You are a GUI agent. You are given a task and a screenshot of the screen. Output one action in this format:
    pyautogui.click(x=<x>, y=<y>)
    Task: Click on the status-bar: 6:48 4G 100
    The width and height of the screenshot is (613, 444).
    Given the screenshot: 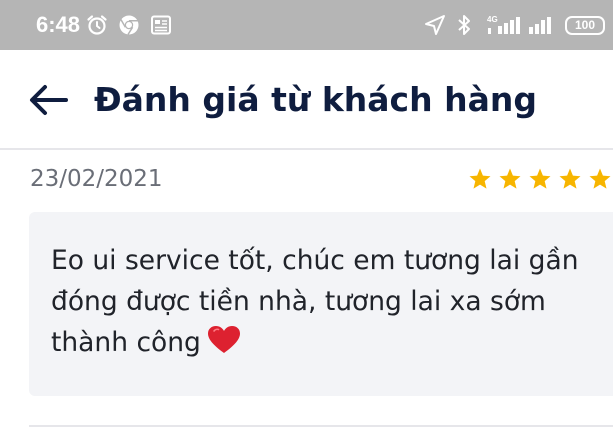 What is the action you would take?
    pyautogui.click(x=306, y=25)
    